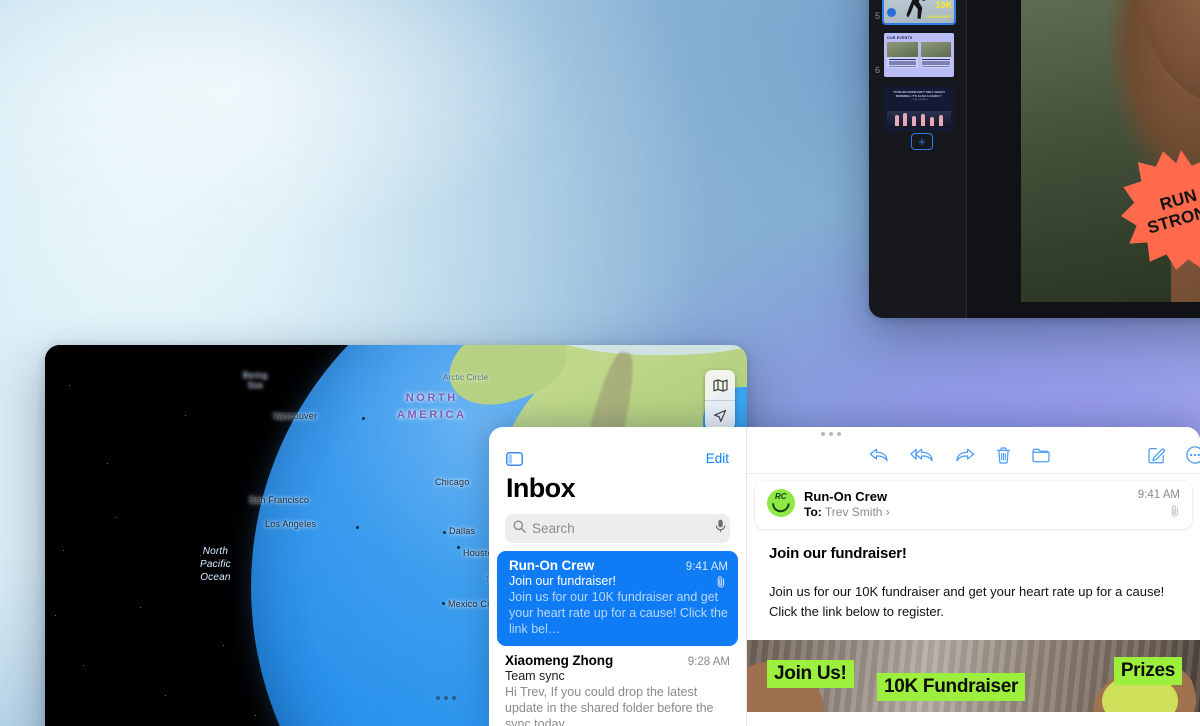 The width and height of the screenshot is (1200, 726). I want to click on thumb-cards, so click(919, 55).